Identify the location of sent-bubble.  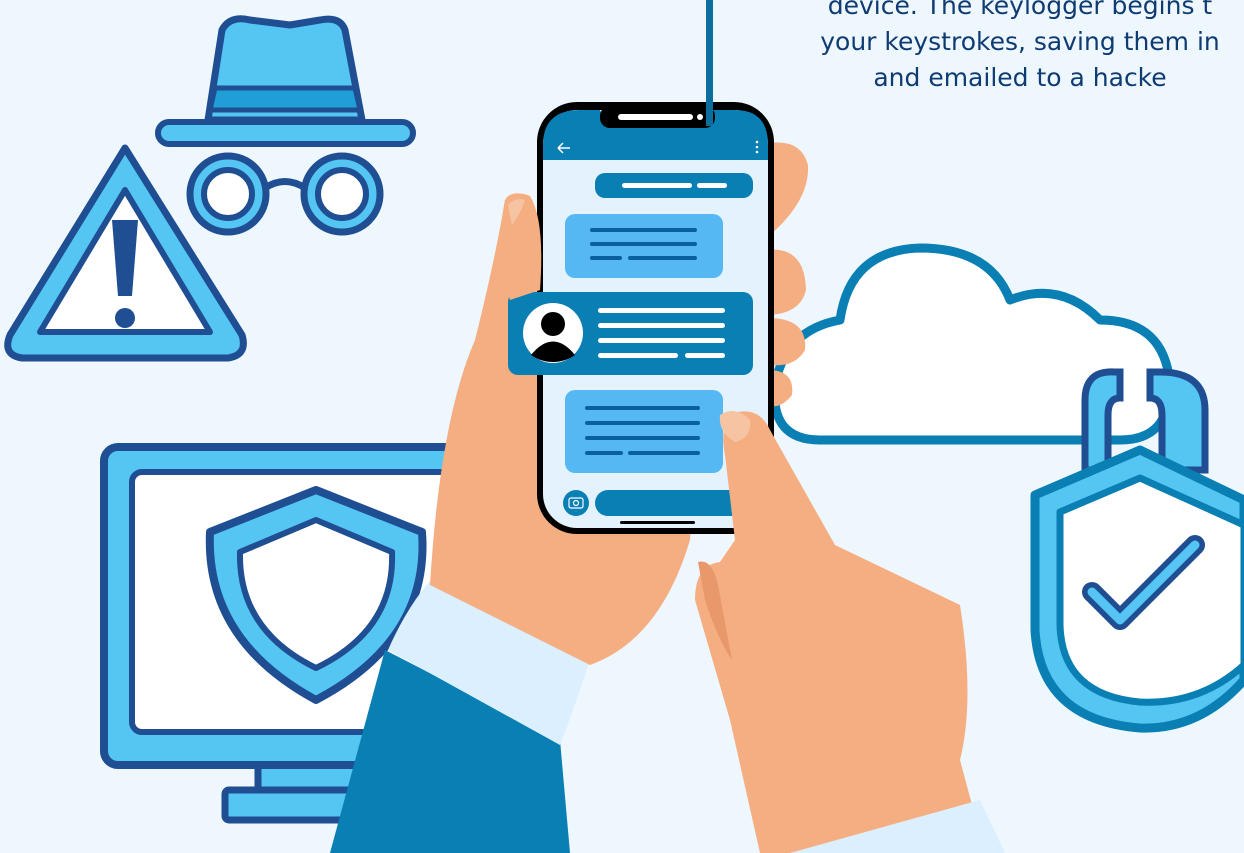
(674, 185).